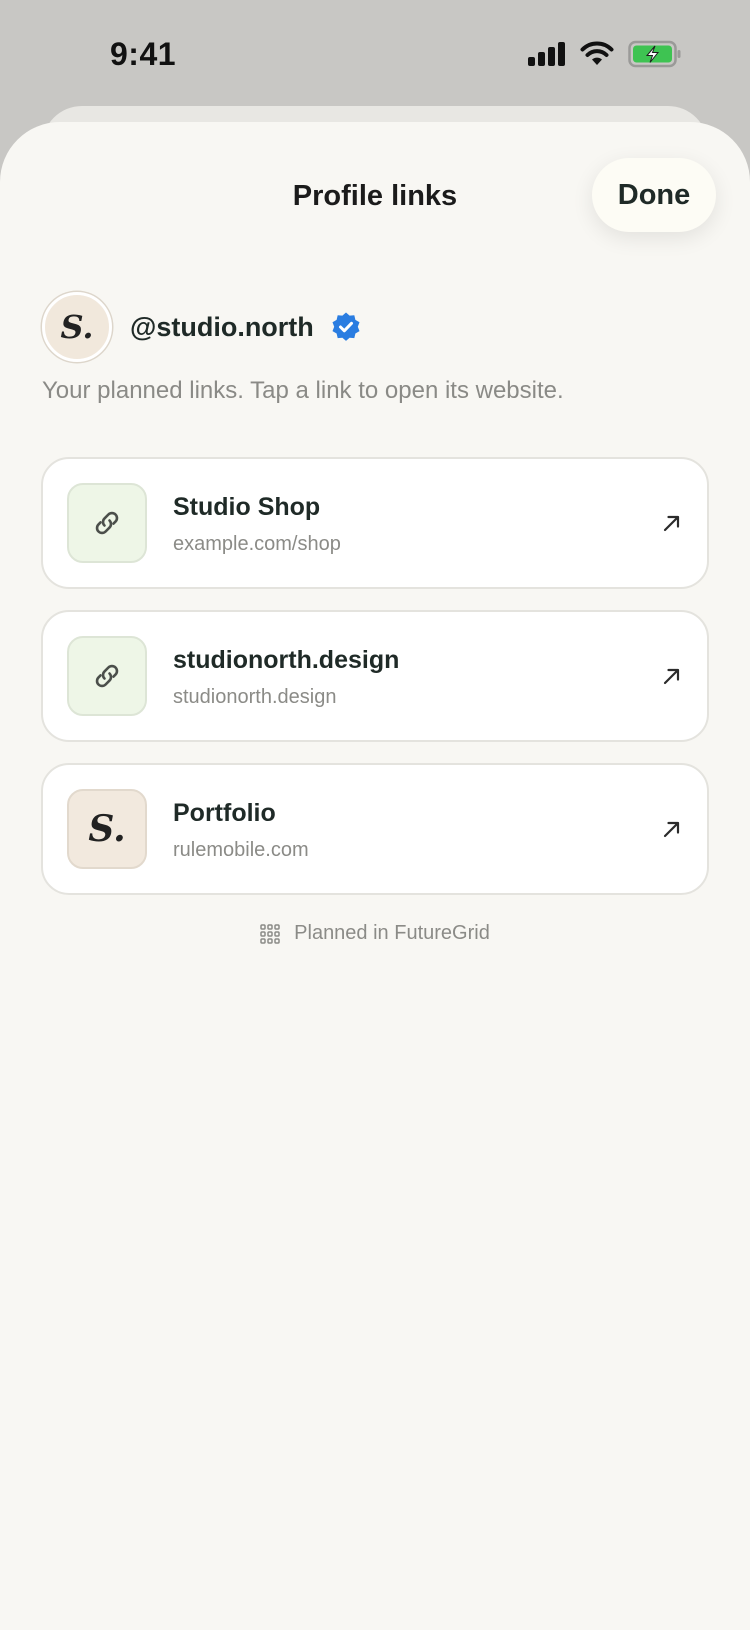 Image resolution: width=750 pixels, height=1630 pixels. What do you see at coordinates (286, 660) in the screenshot?
I see `link-title: studionorth.design` at bounding box center [286, 660].